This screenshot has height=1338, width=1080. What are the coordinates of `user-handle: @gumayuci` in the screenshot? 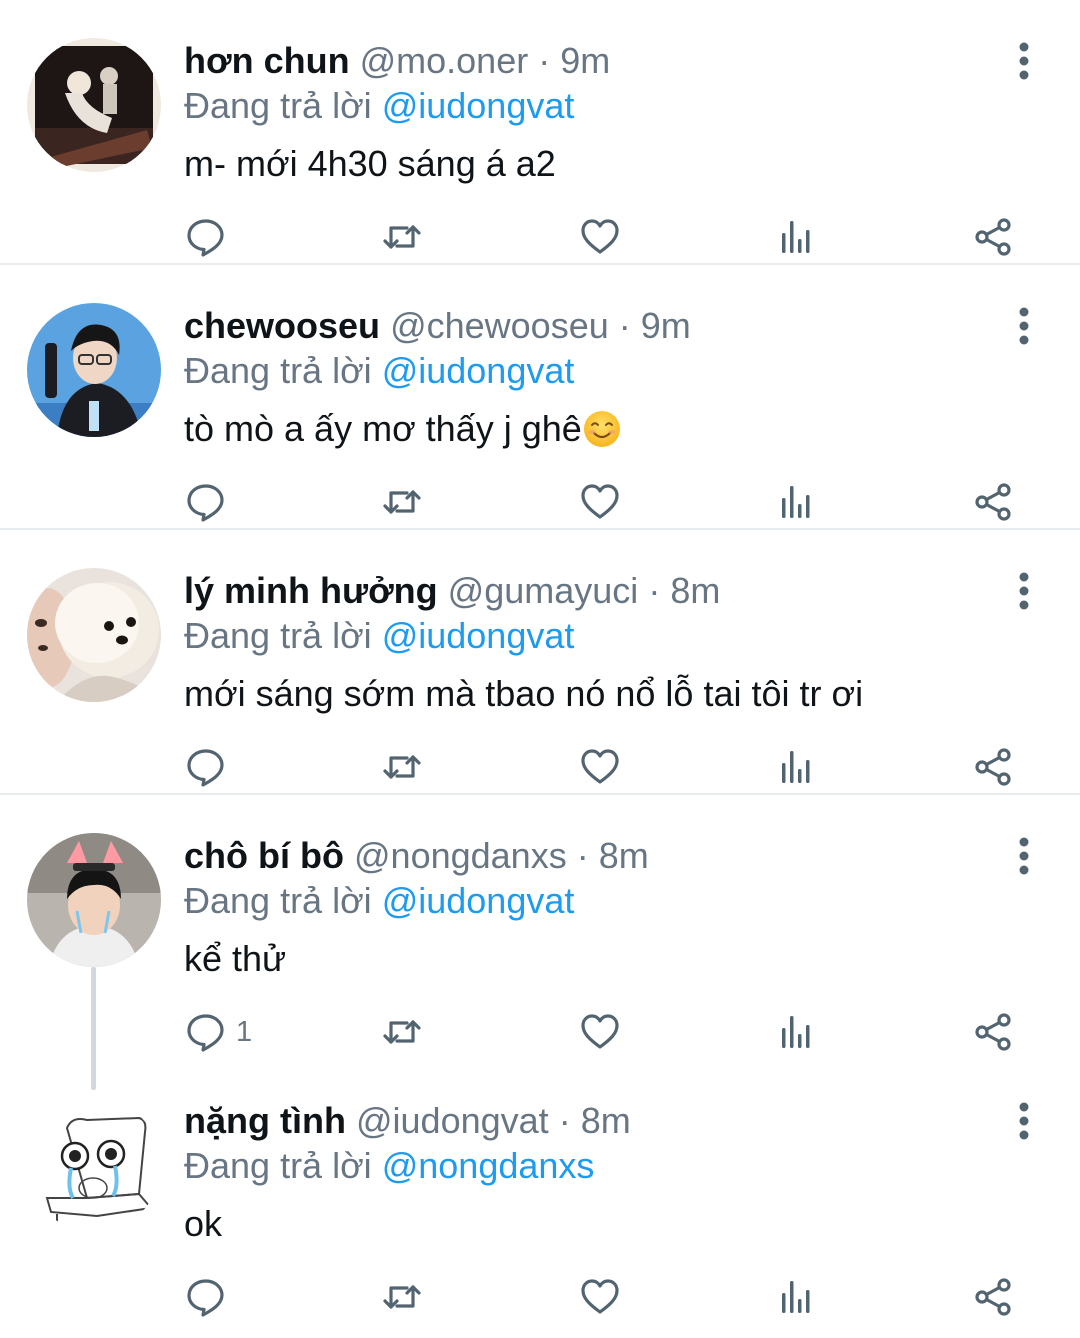 It's located at (543, 590).